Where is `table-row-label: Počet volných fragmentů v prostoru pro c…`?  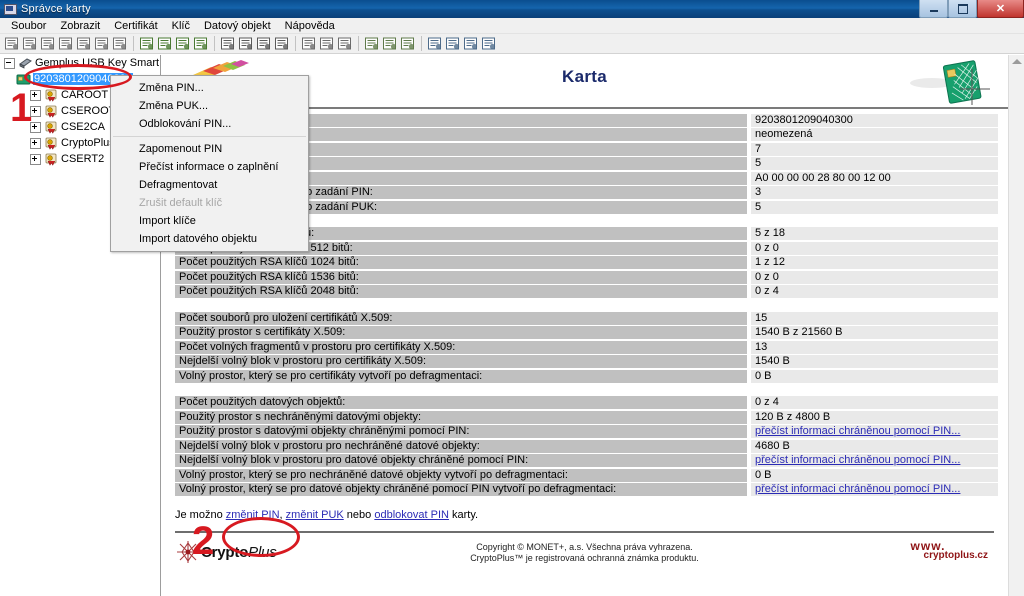 table-row-label: Počet volných fragmentů v prostoru pro c… is located at coordinates (461, 347).